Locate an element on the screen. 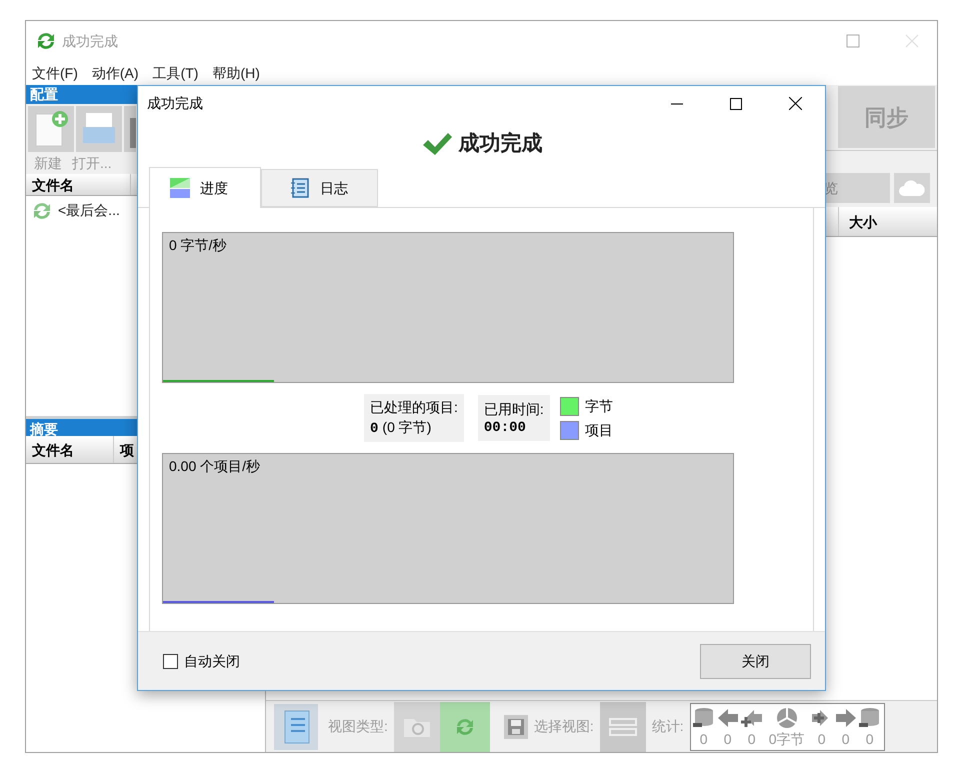 This screenshot has height=774, width=954. menu-item: 动作(A) is located at coordinates (115, 73).